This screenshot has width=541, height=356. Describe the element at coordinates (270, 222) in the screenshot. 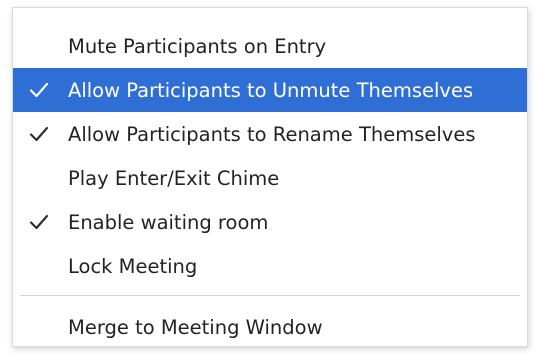

I see `menu-item-enable-waiting-room: Enable waiting room` at that location.